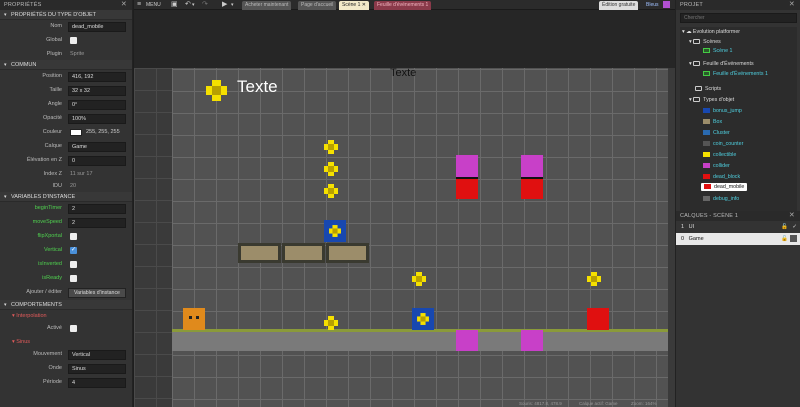 The height and width of the screenshot is (407, 800). I want to click on menu-icon: ≡, so click(139, 5).